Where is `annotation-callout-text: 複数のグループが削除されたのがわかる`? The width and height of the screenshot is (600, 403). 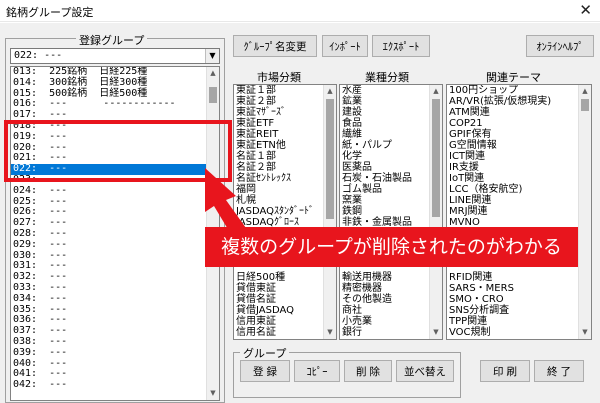 annotation-callout-text: 複数のグループが削除されたのがわかる is located at coordinates (391, 247).